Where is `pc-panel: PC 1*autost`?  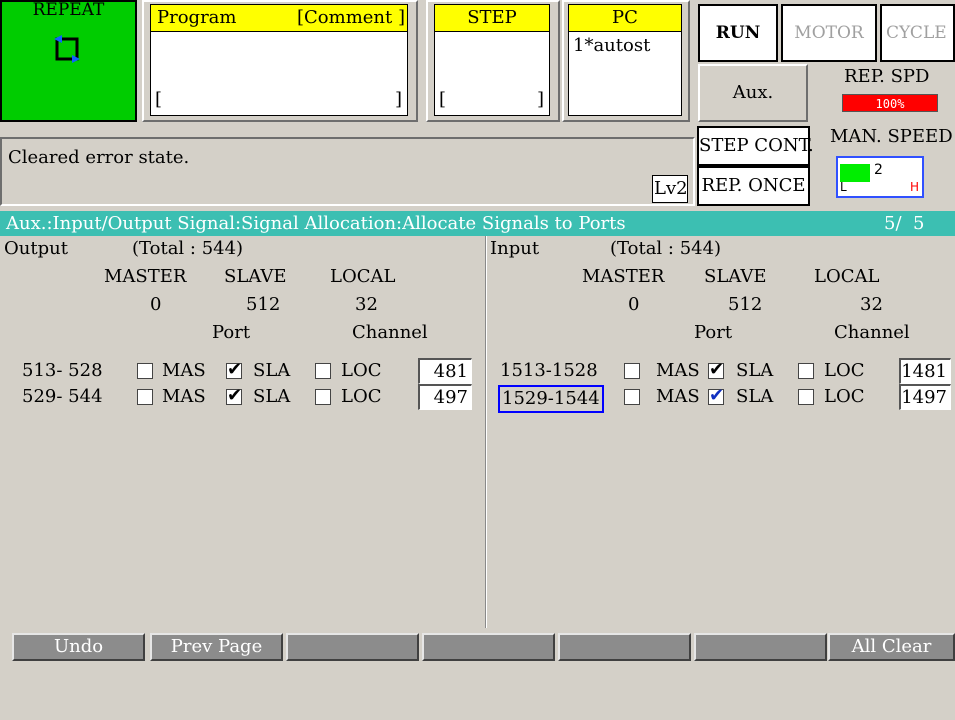
pc-panel: PC 1*autost is located at coordinates (626, 61).